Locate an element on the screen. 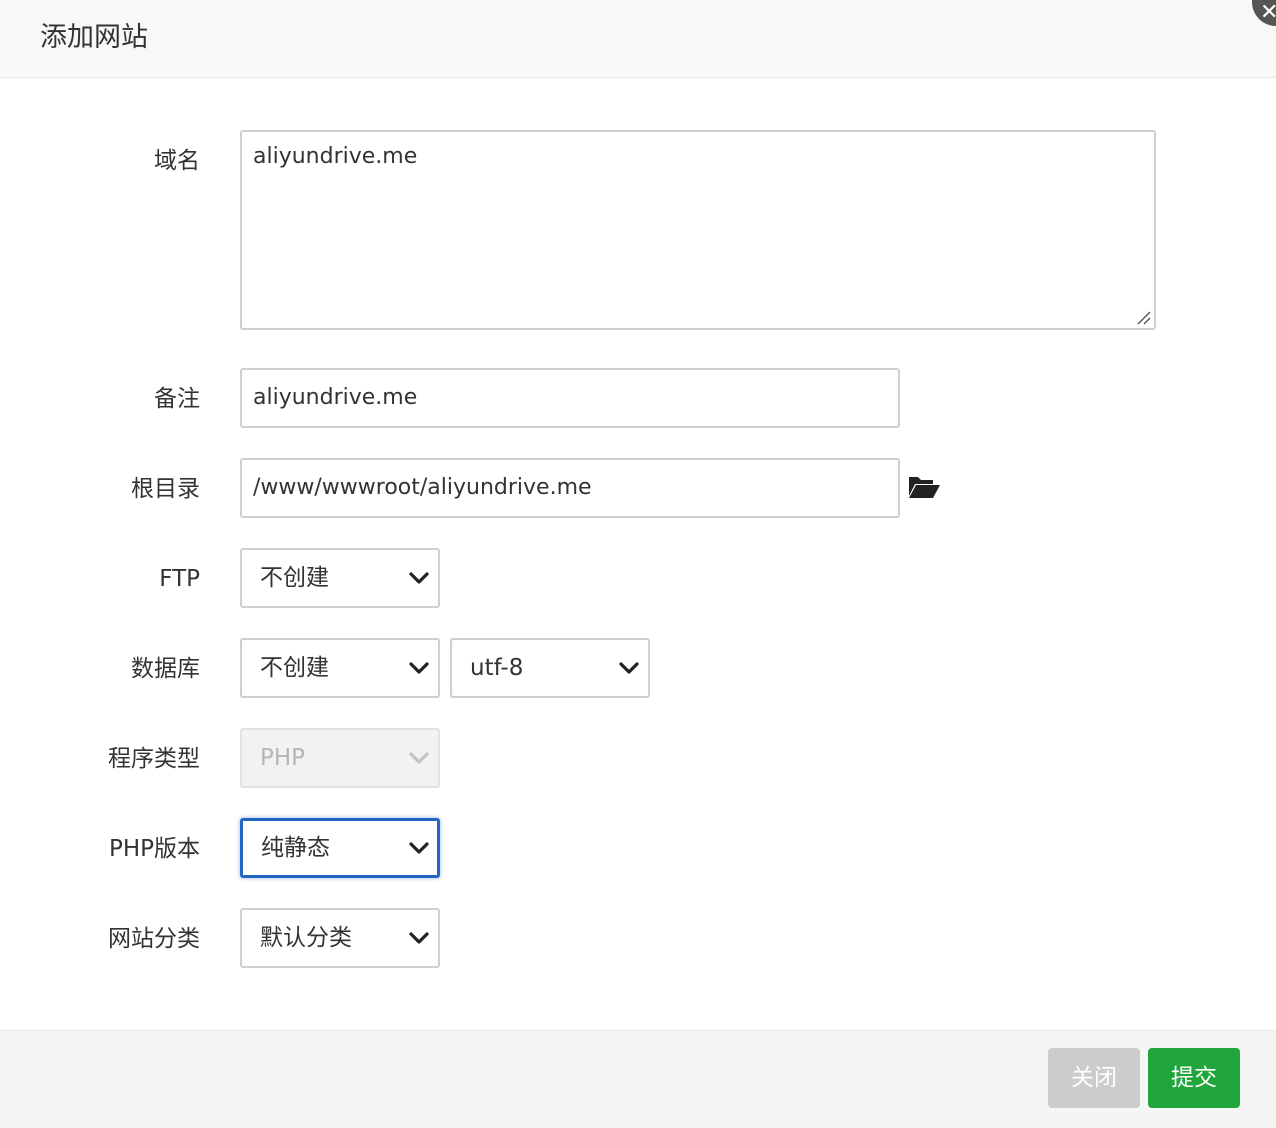  root-dir-label: 根目录 is located at coordinates (165, 489).